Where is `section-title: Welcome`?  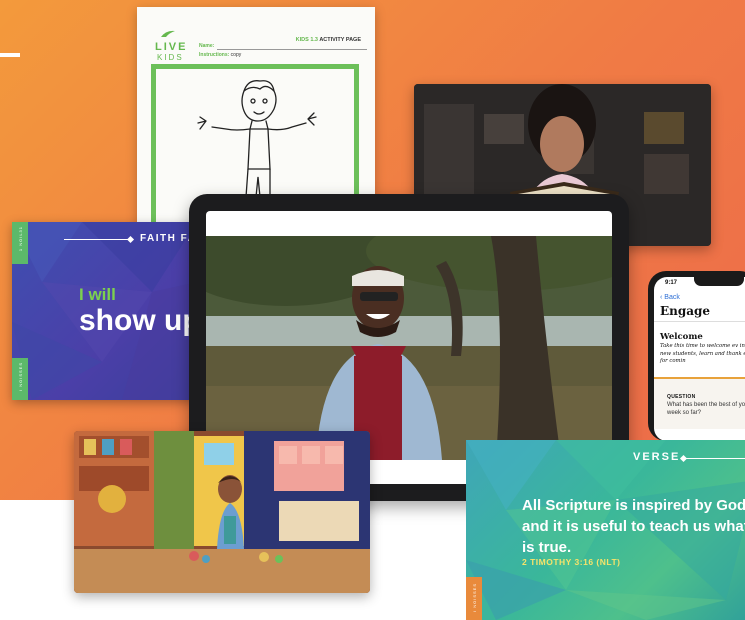 section-title: Welcome is located at coordinates (681, 337).